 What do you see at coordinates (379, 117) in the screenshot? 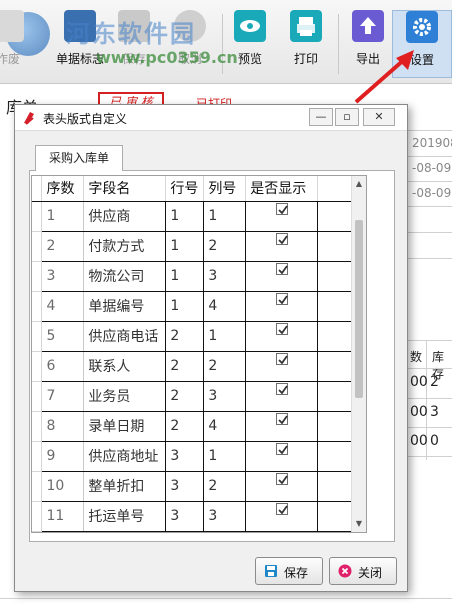
I see `close-window-button: ✕` at bounding box center [379, 117].